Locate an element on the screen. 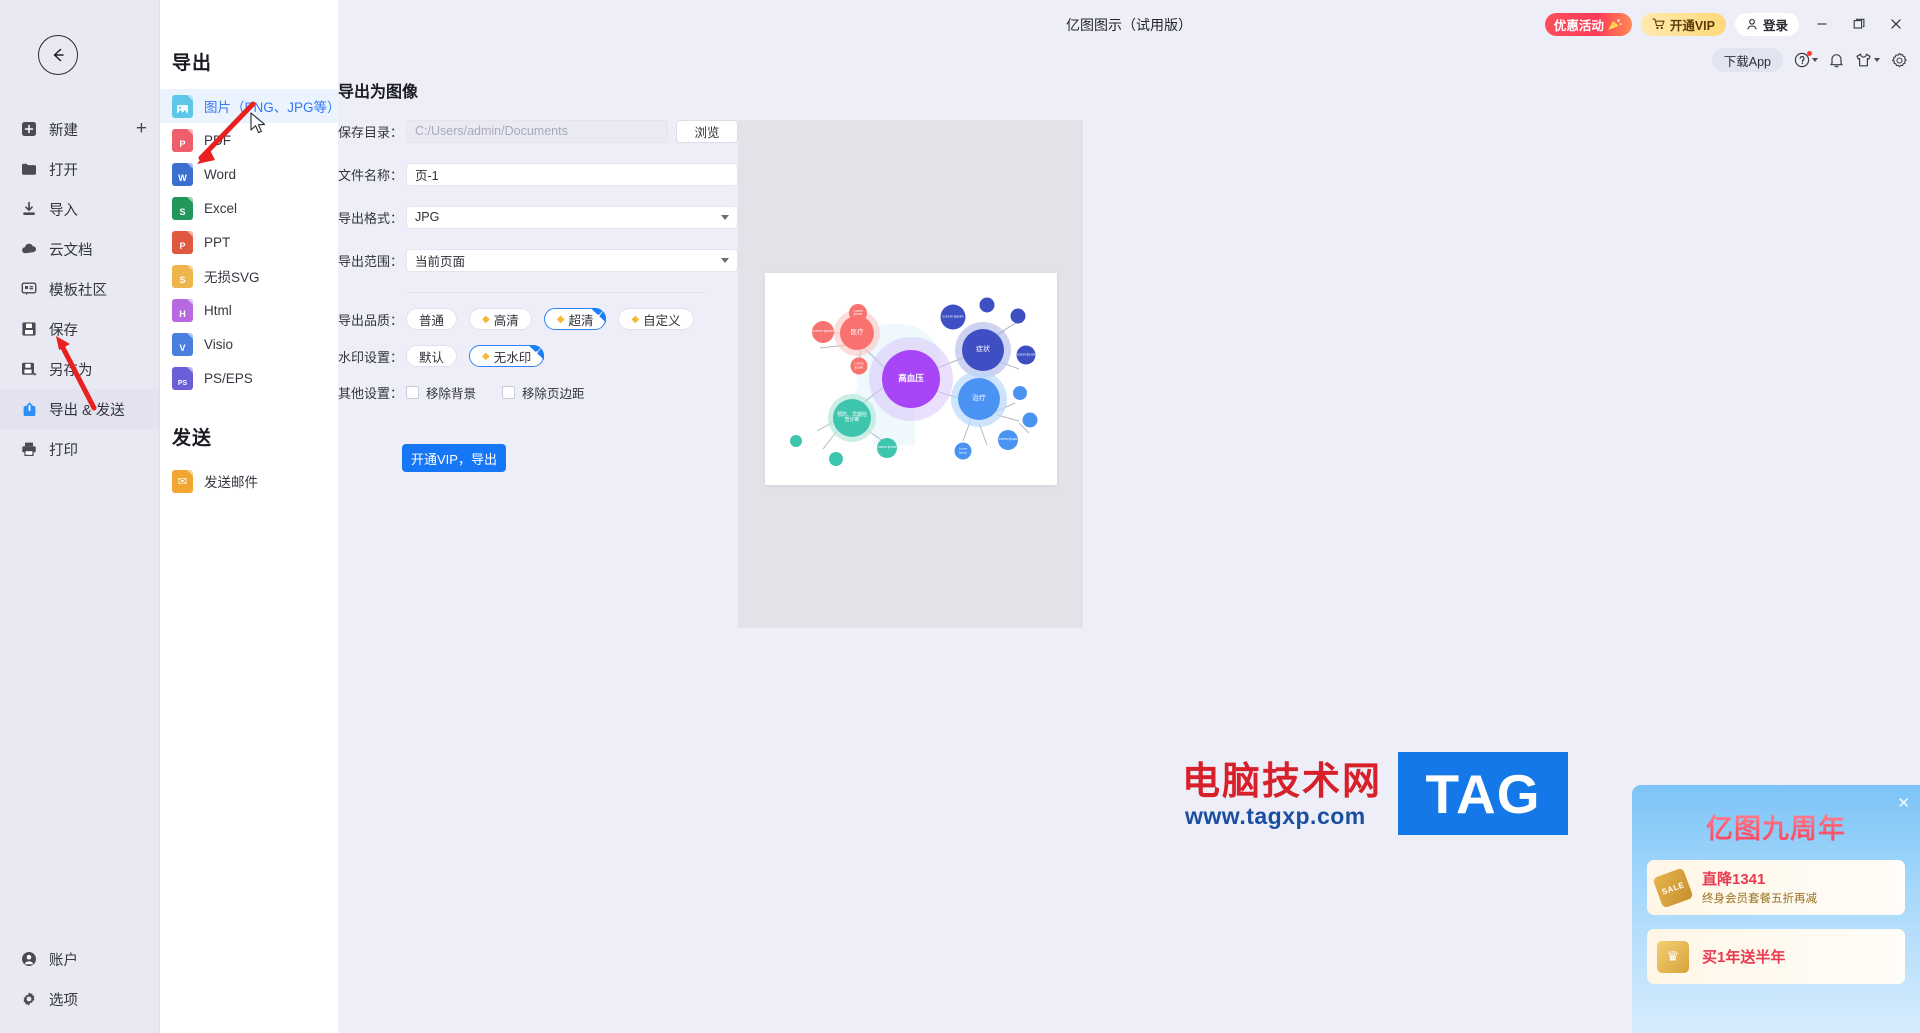  sidebar-item-save-as: 另存为 is located at coordinates (79, 369).